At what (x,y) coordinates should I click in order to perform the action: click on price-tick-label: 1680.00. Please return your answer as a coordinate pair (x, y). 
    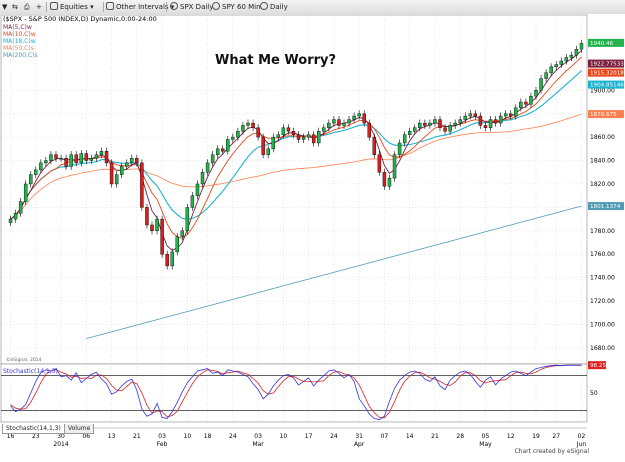
    Looking at the image, I should click on (602, 348).